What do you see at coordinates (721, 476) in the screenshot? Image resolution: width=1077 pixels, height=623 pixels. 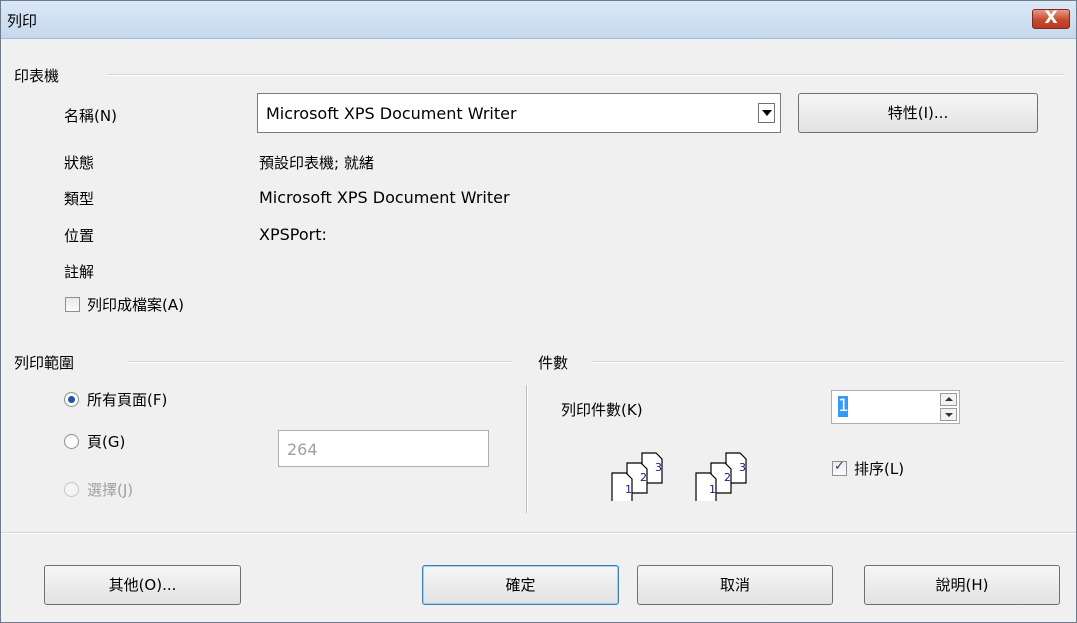 I see `collate-icon-2: 3 2 1` at bounding box center [721, 476].